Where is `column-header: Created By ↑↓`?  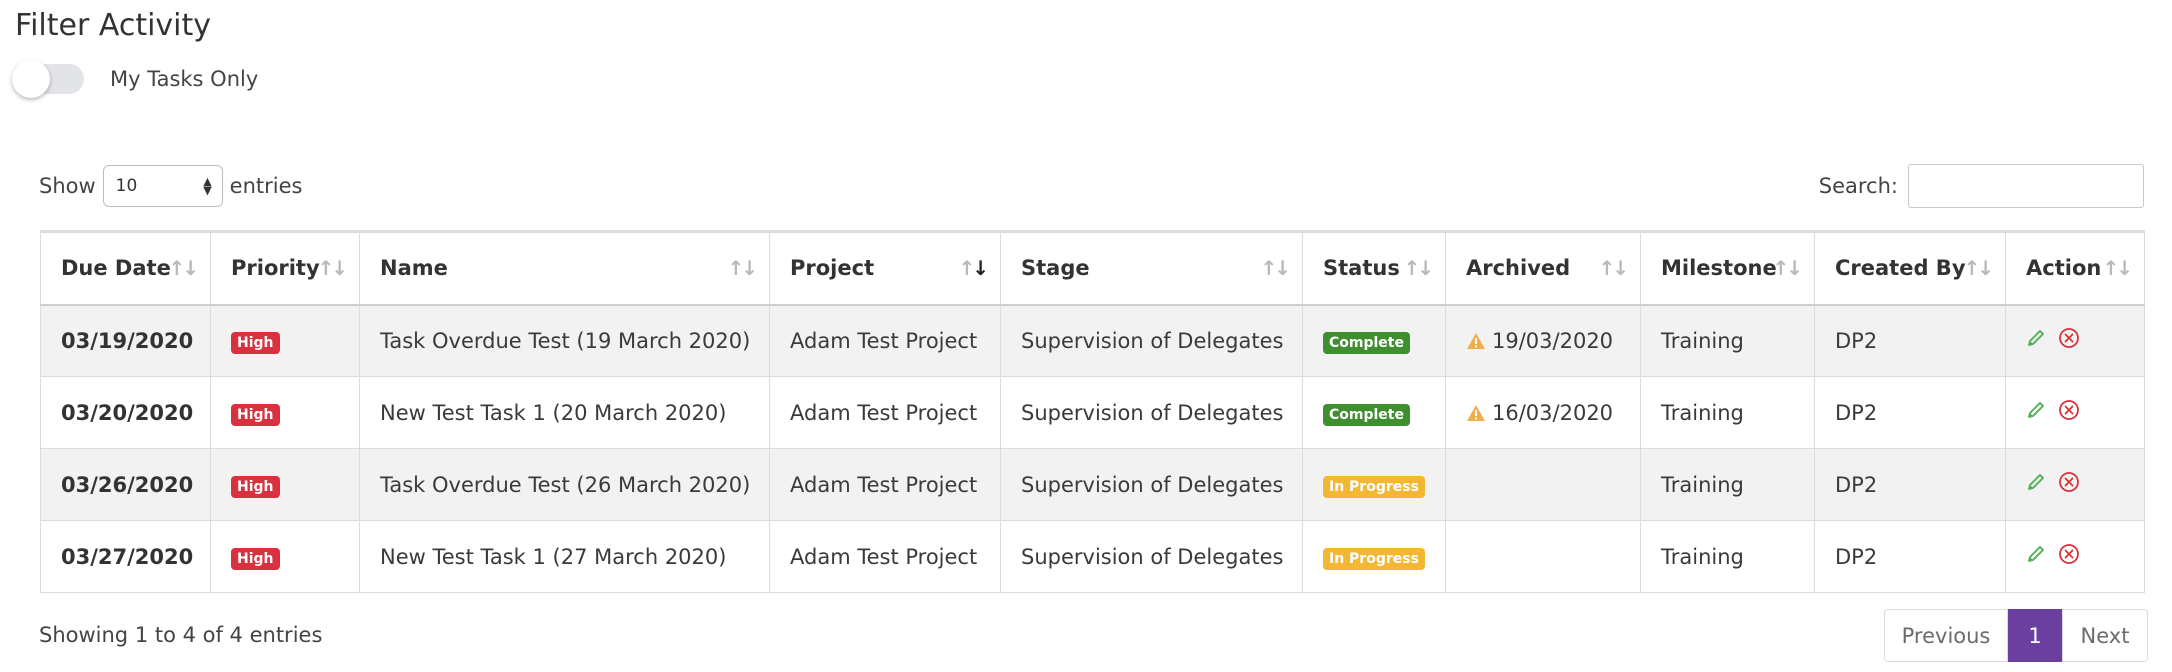
column-header: Created By ↑↓ is located at coordinates (1910, 268).